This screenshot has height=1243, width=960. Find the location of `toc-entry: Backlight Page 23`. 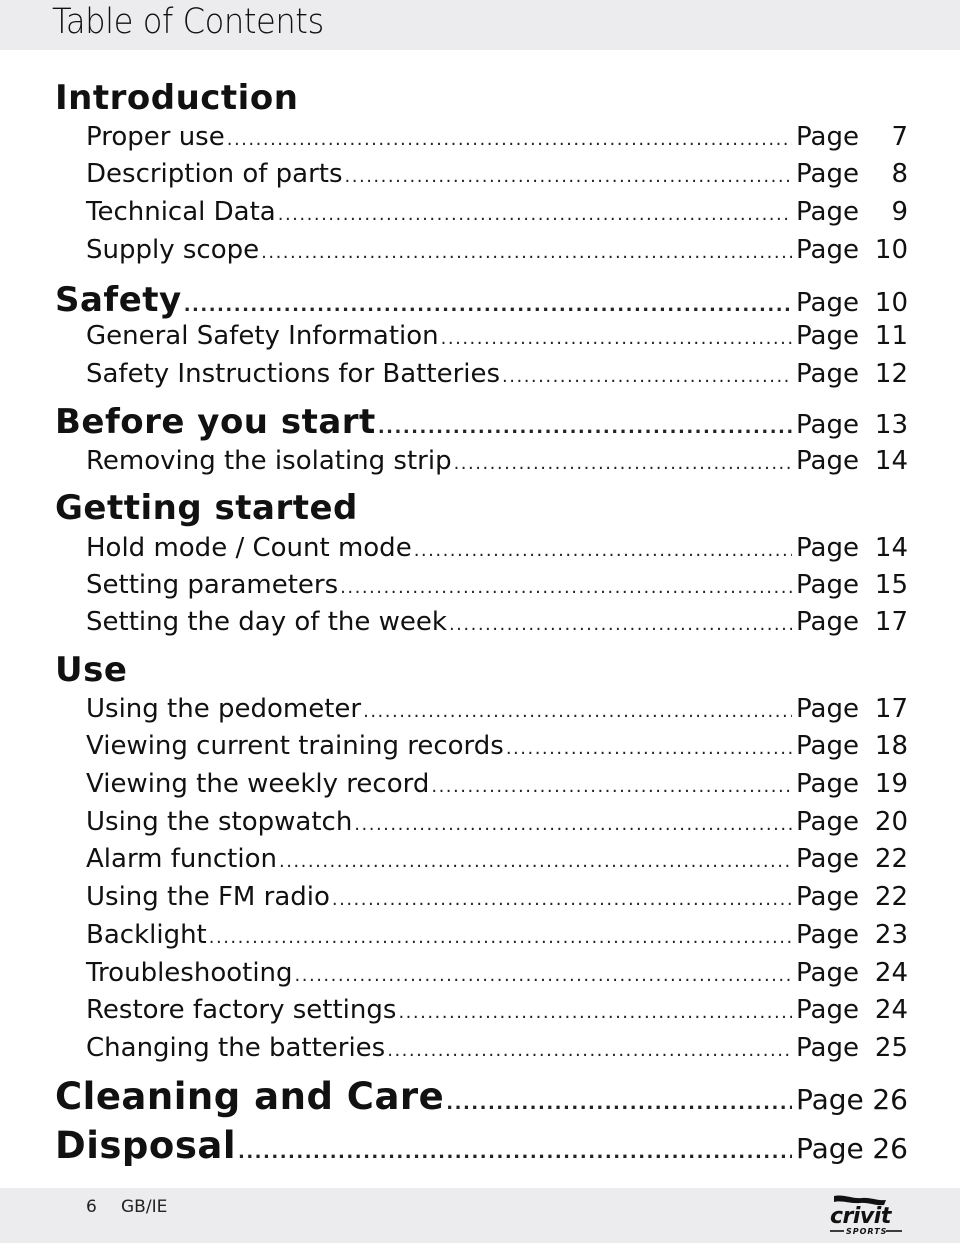

toc-entry: Backlight Page 23 is located at coordinates (480, 935).